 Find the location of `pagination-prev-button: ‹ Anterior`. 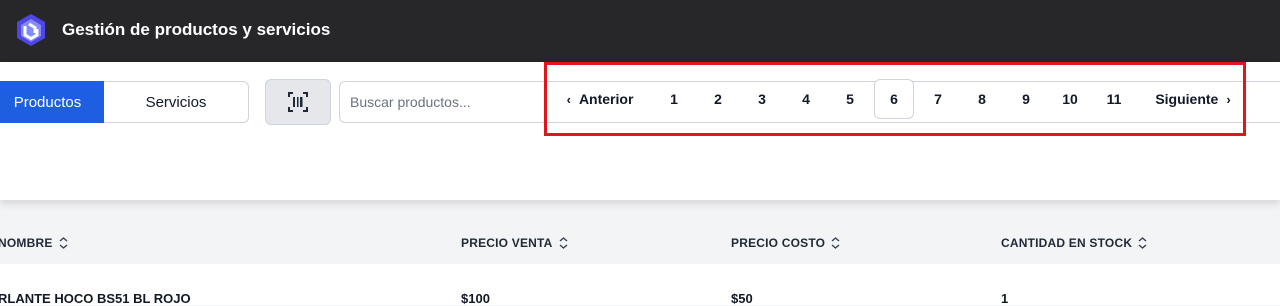

pagination-prev-button: ‹ Anterior is located at coordinates (600, 99).